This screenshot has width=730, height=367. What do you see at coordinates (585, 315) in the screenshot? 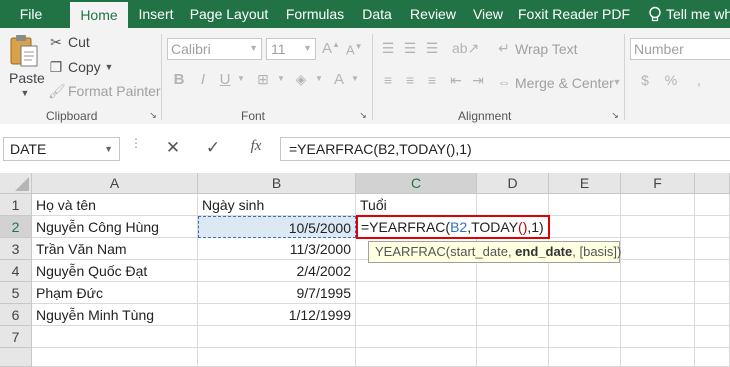
I see `cell-e6` at bounding box center [585, 315].